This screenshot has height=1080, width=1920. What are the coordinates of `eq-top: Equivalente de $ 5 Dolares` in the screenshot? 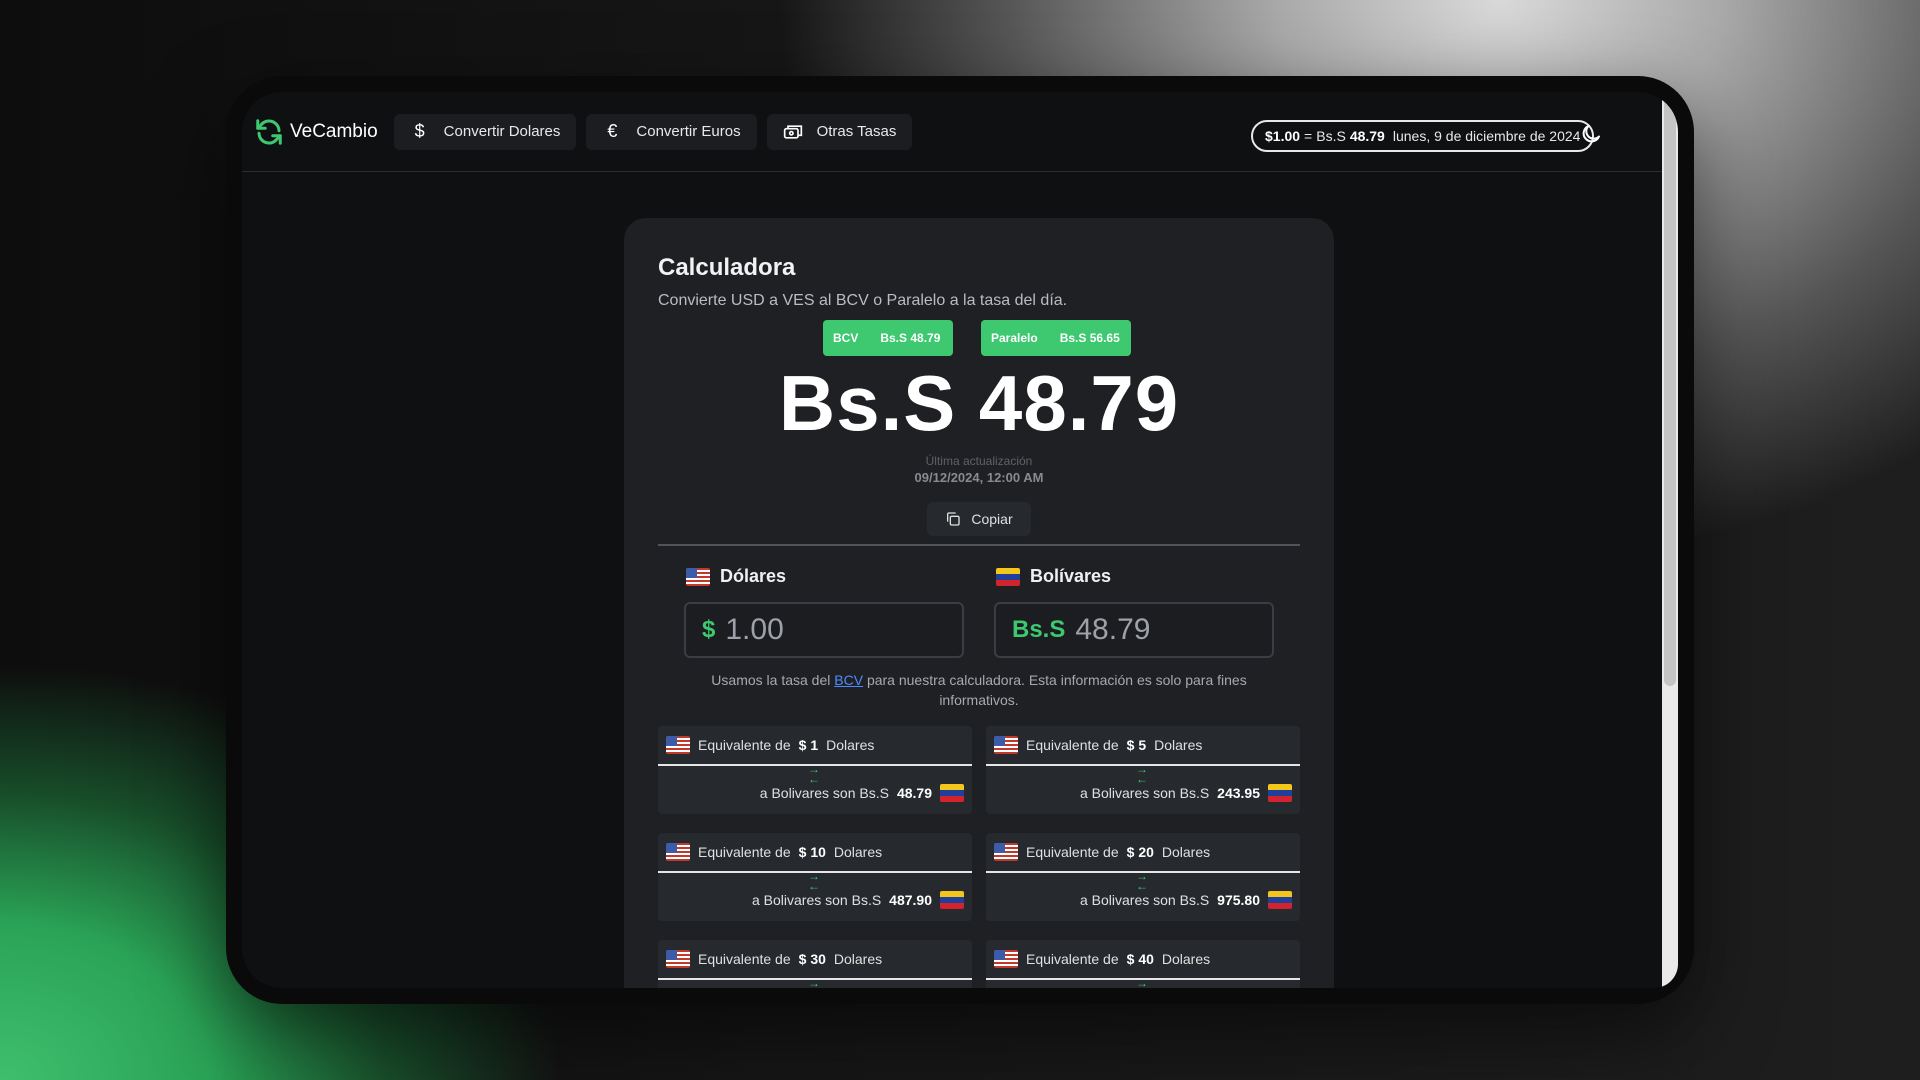 It's located at (1098, 745).